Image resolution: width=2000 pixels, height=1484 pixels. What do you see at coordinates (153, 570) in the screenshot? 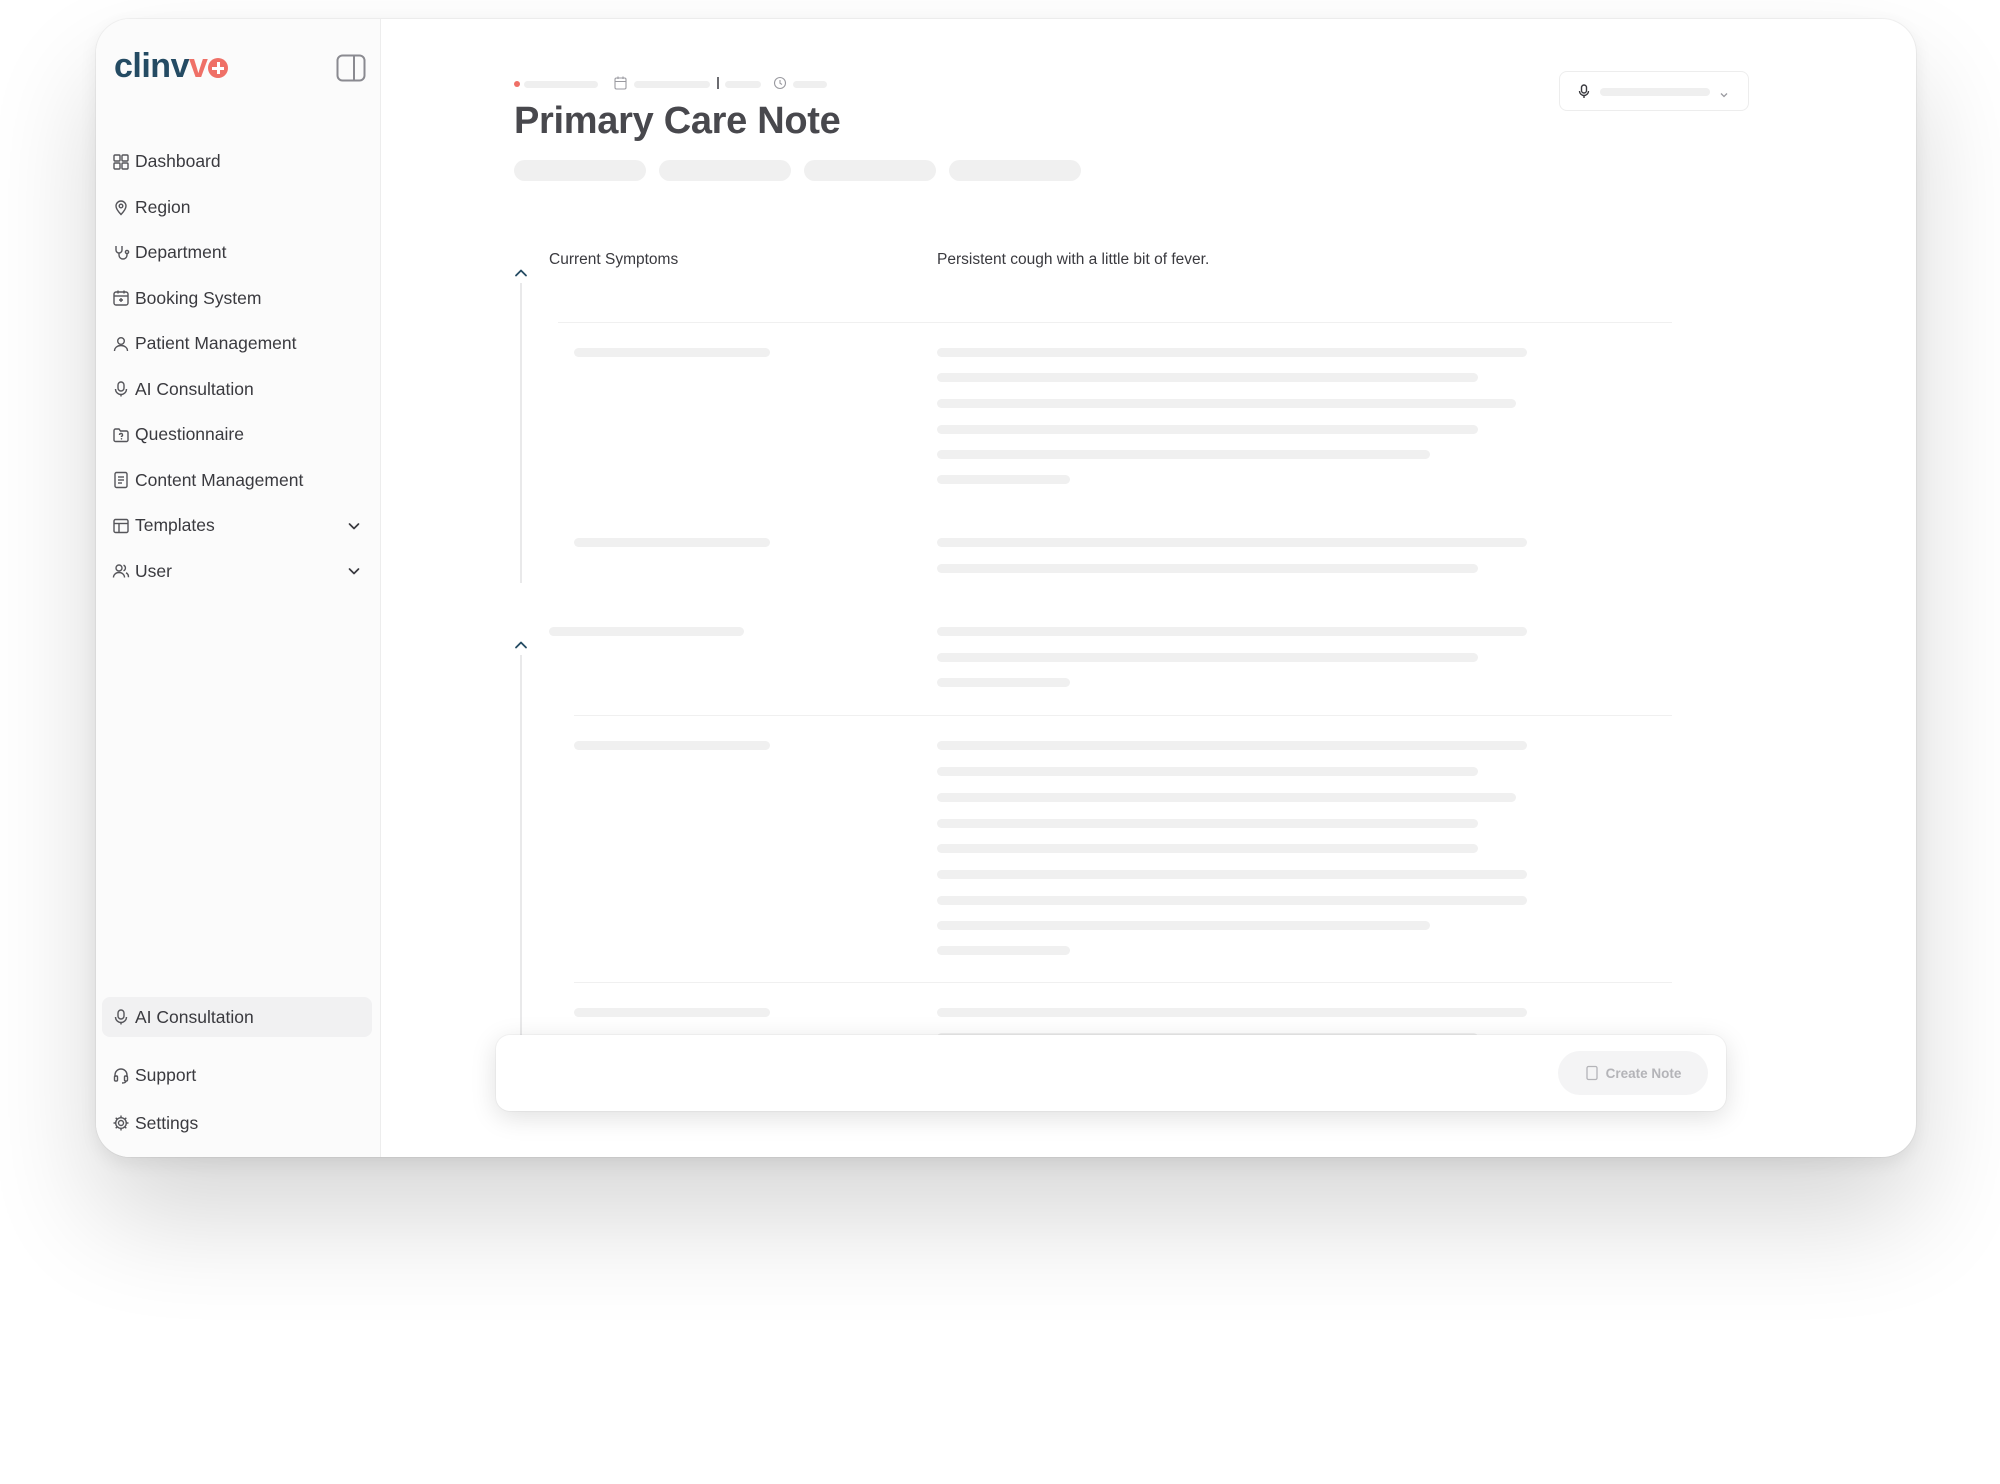
I see `sidebar-item-label: User` at bounding box center [153, 570].